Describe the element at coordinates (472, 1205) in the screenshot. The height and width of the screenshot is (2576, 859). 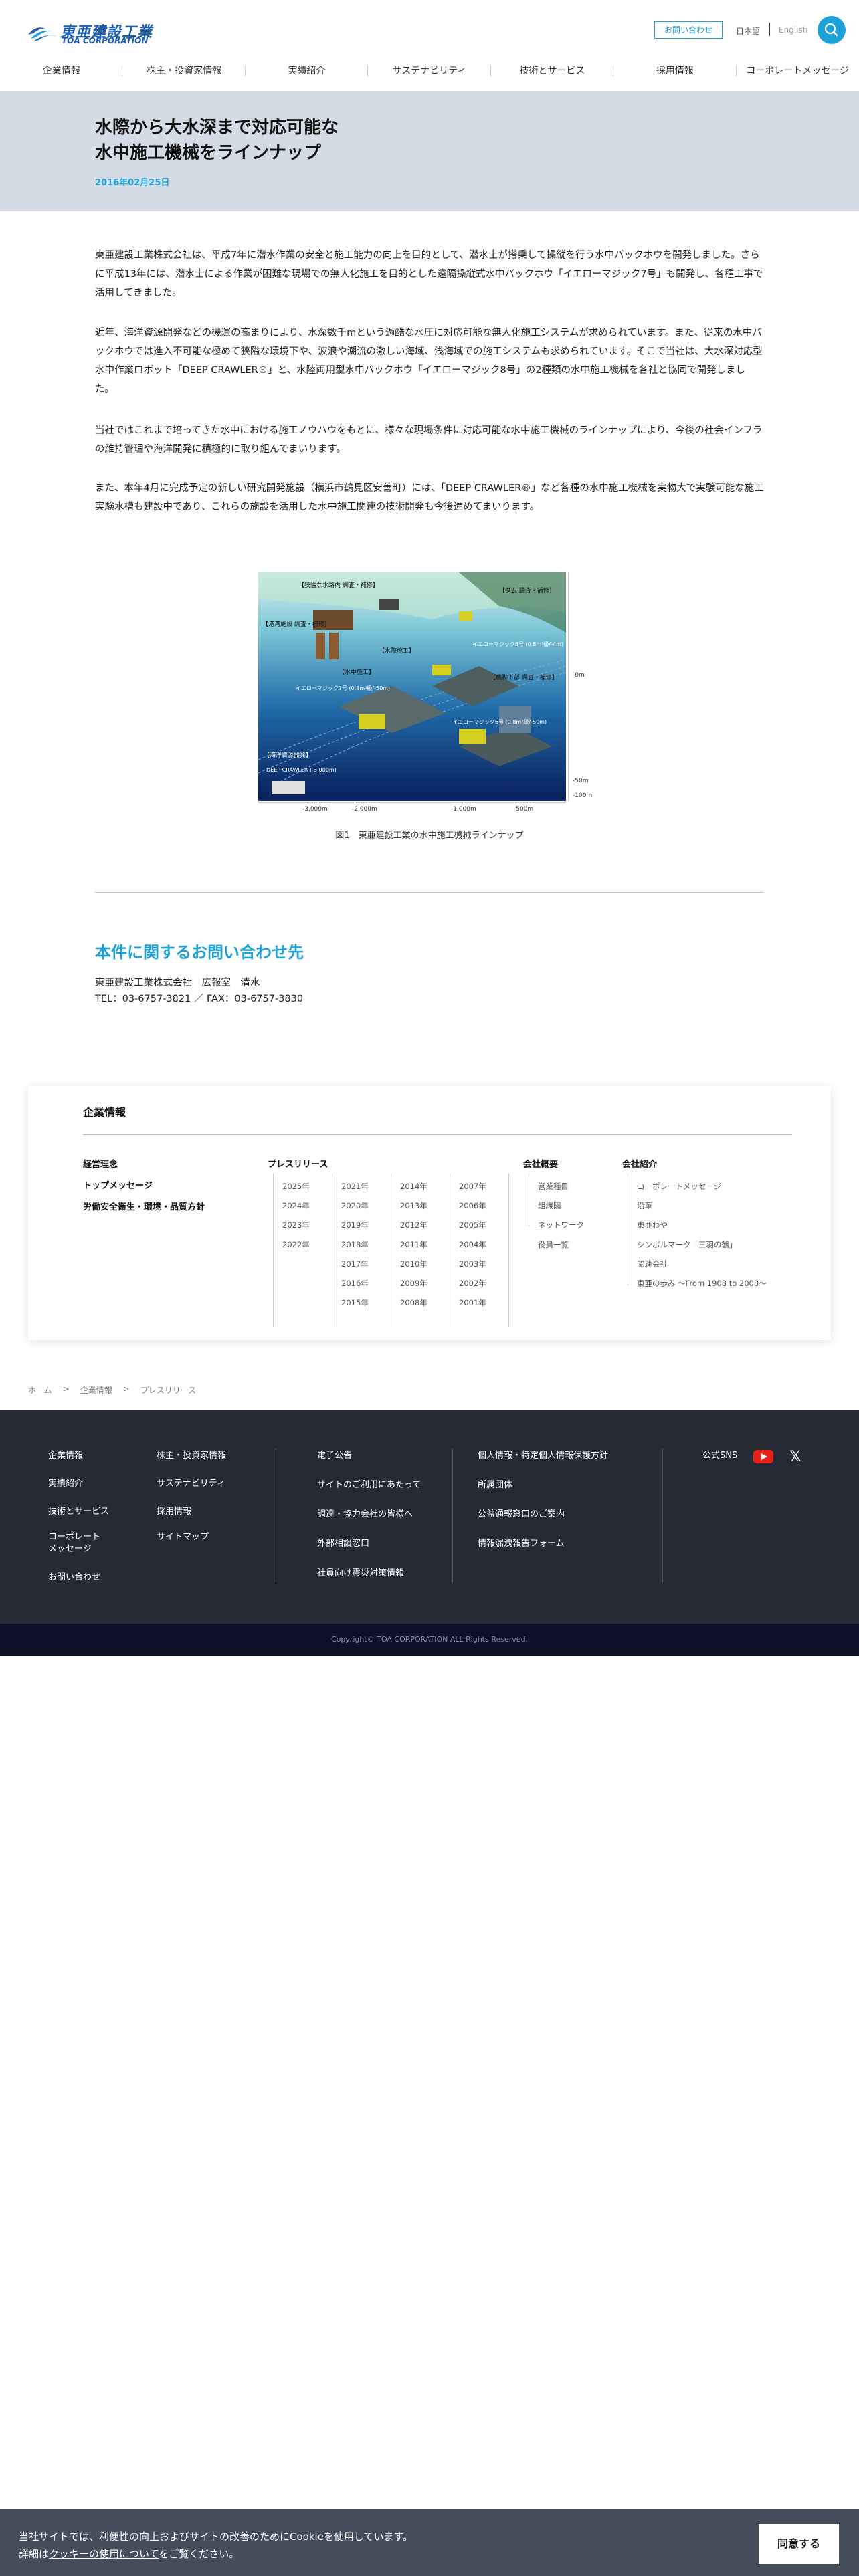
I see `year-link: 2006年` at that location.